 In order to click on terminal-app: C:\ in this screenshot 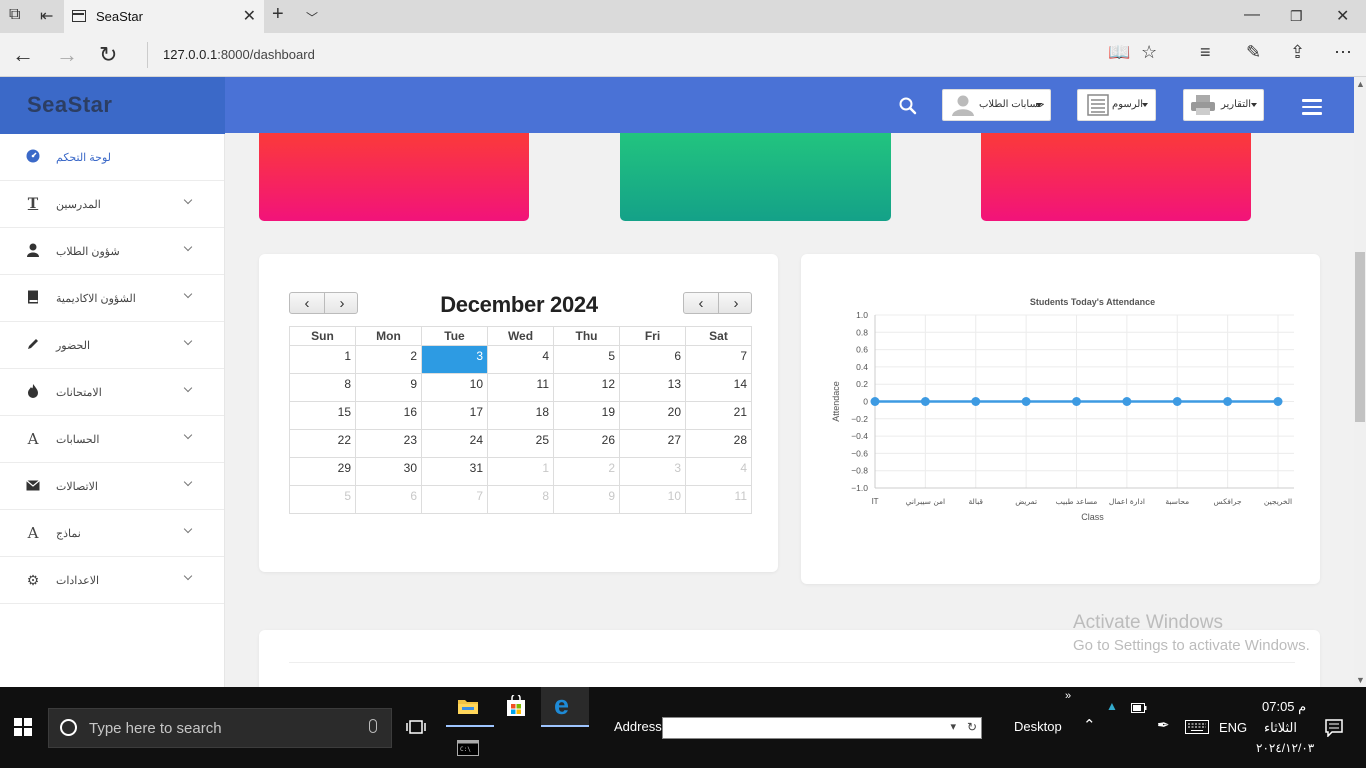, I will do `click(470, 748)`.